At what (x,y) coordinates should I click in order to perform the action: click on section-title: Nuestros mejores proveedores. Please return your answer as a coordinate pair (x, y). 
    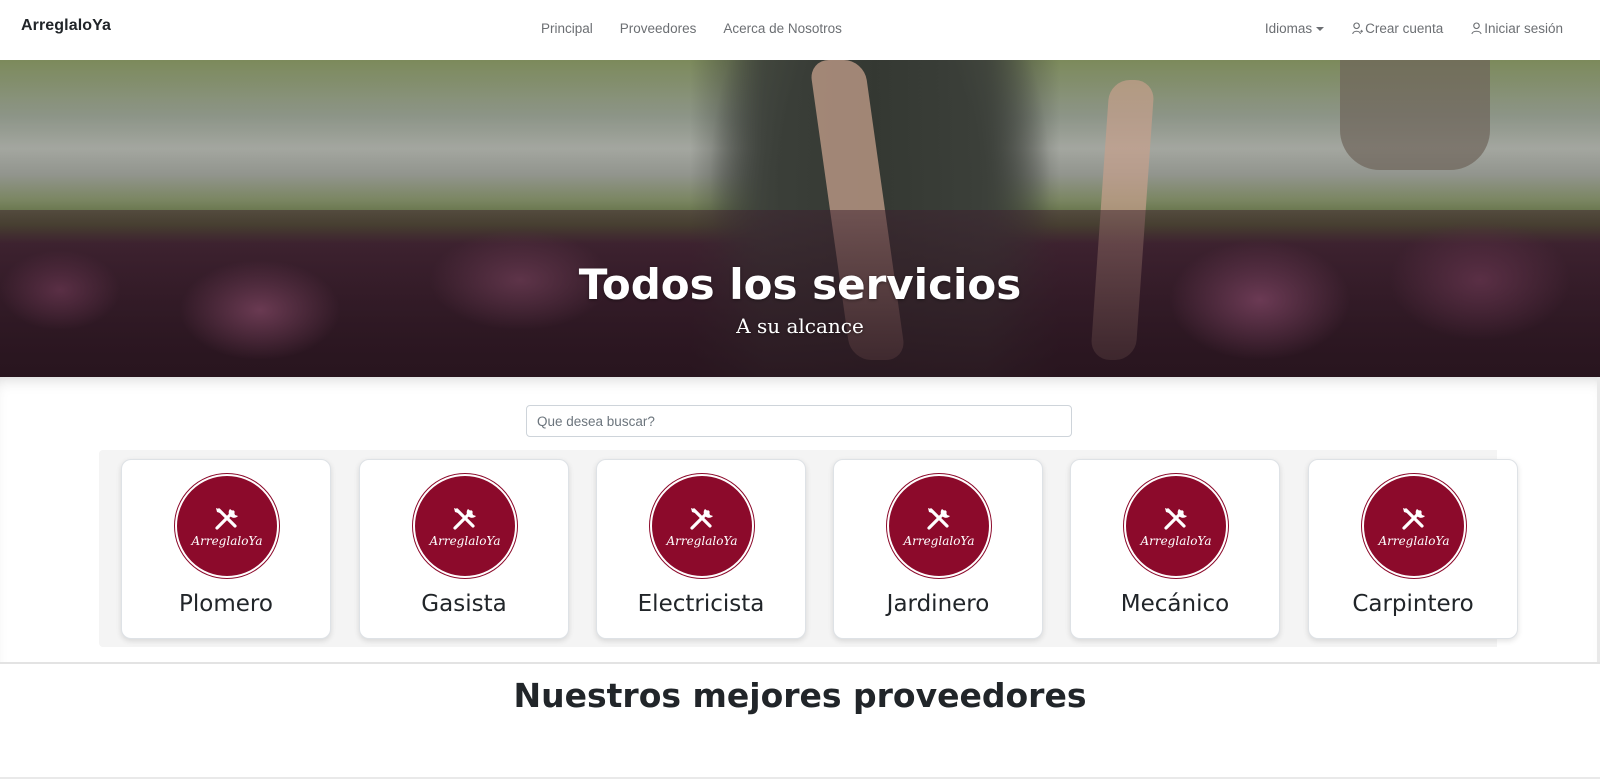
    Looking at the image, I should click on (800, 695).